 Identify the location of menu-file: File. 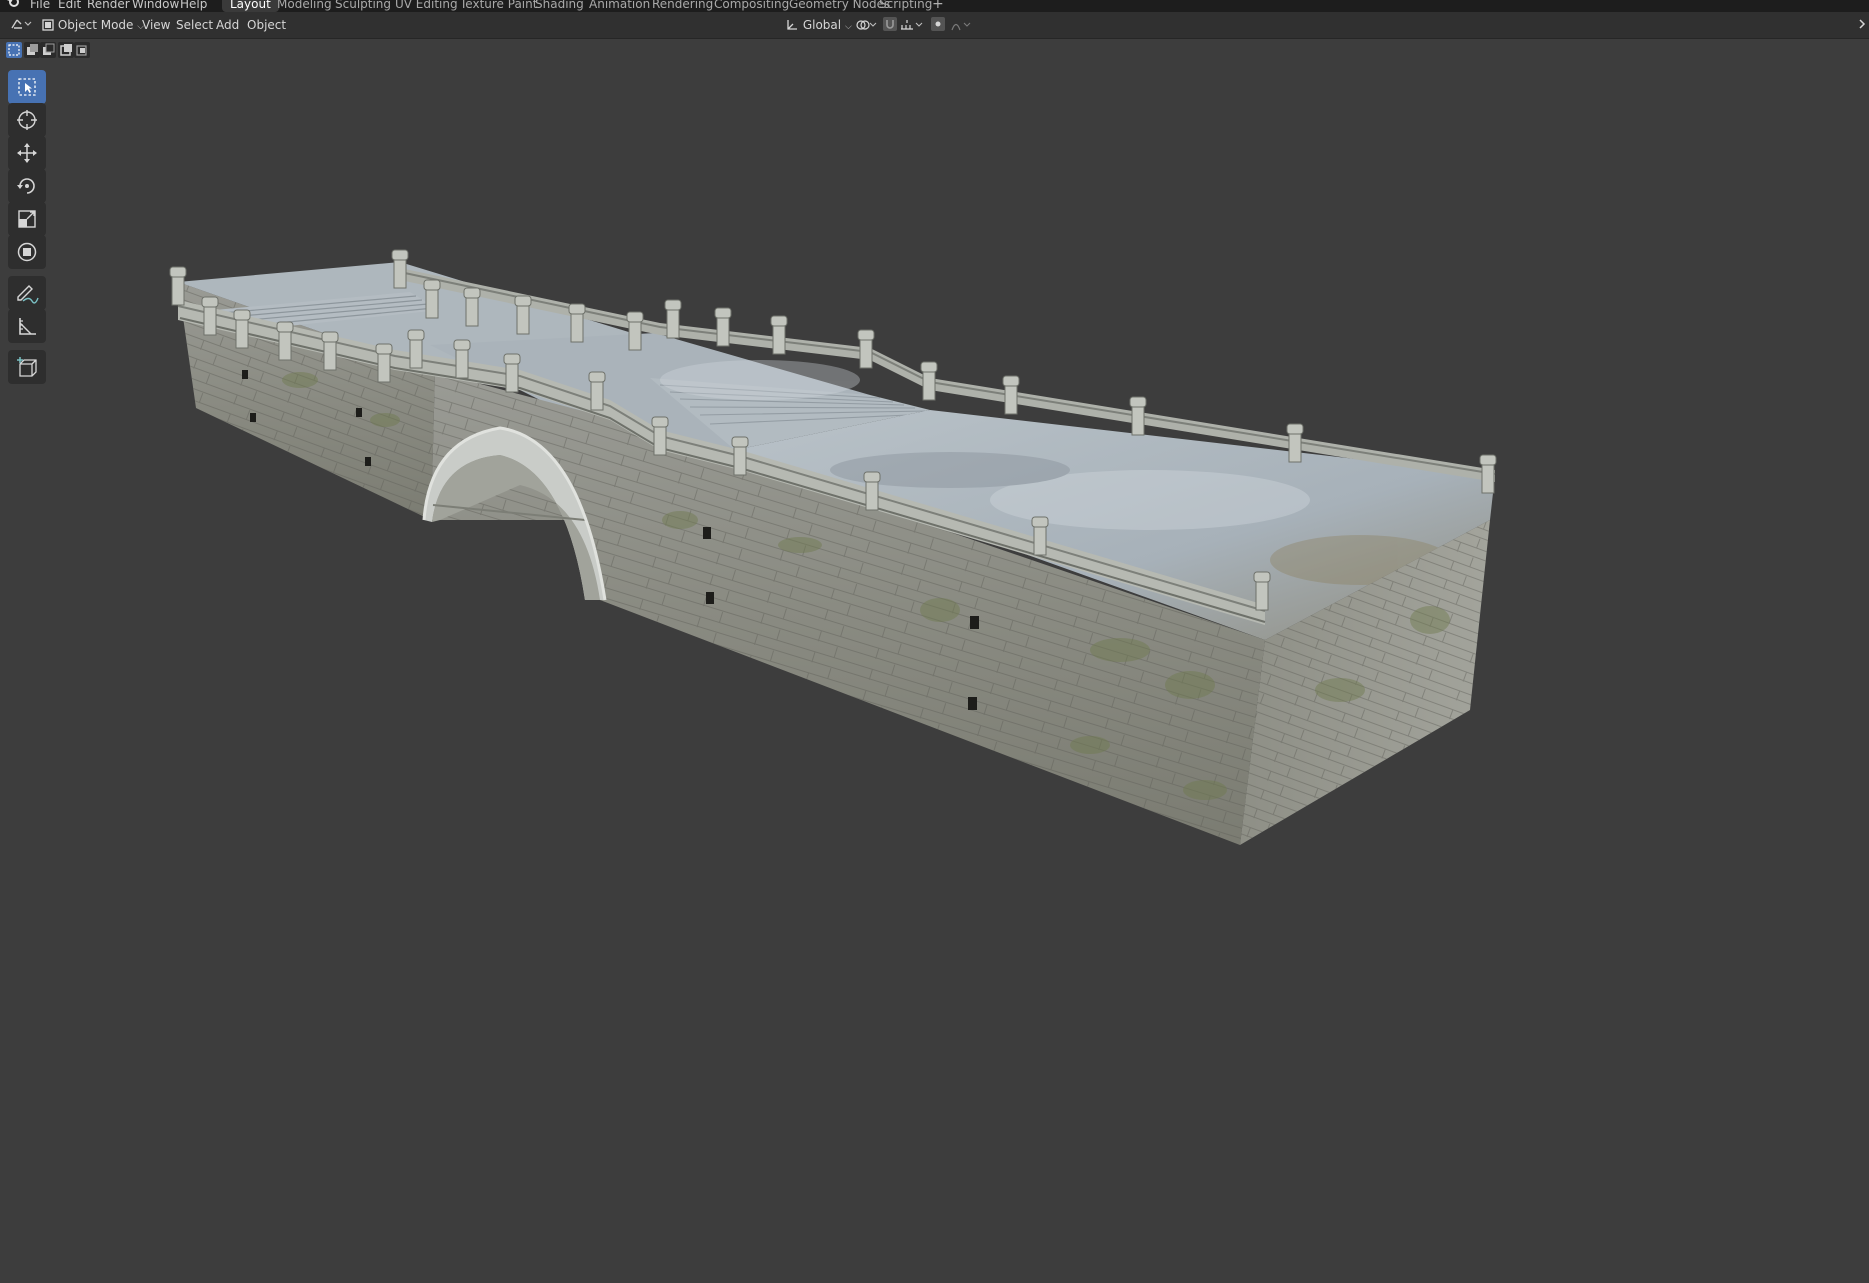
(40, 6).